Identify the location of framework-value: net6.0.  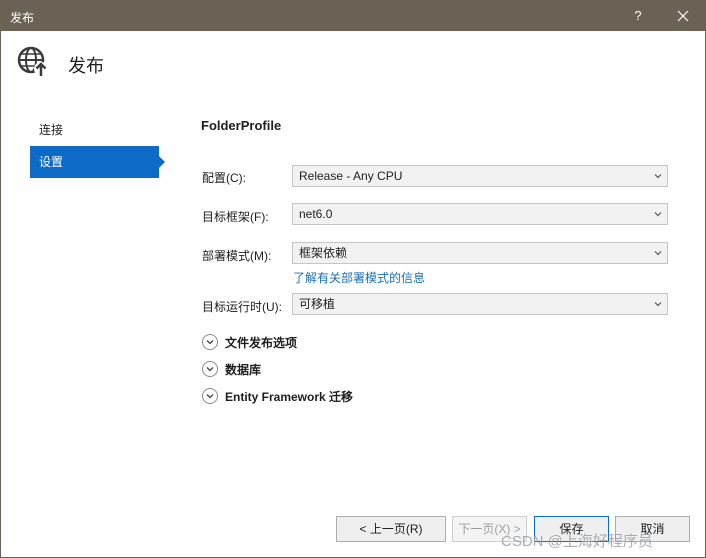
(316, 214).